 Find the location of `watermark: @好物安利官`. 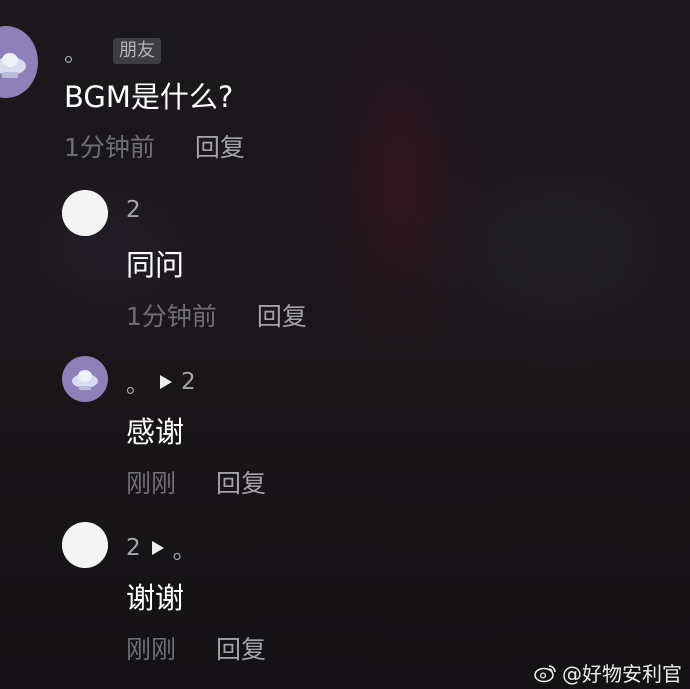

watermark: @好物安利官 is located at coordinates (608, 672).